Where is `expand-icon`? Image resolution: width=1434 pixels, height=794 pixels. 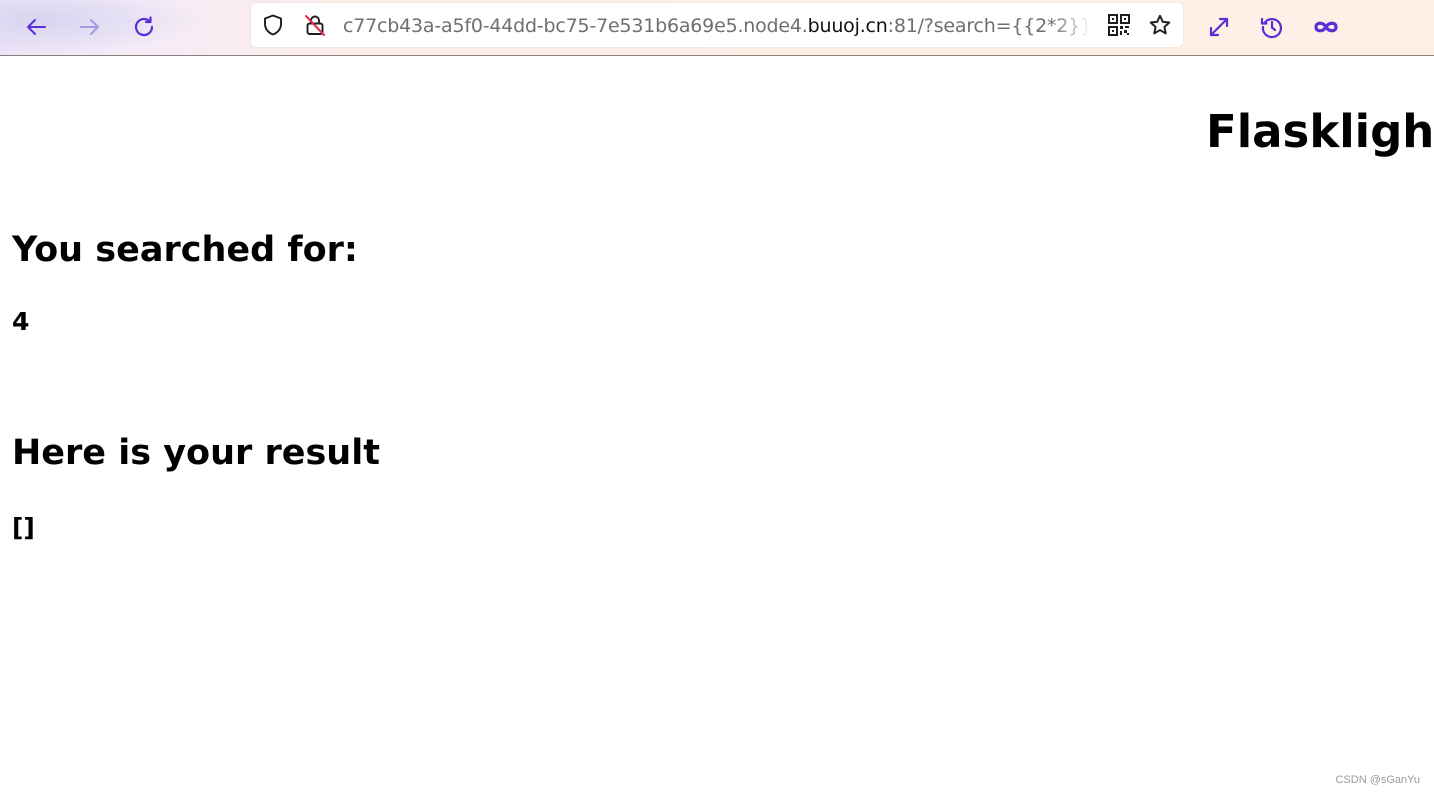
expand-icon is located at coordinates (1219, 27).